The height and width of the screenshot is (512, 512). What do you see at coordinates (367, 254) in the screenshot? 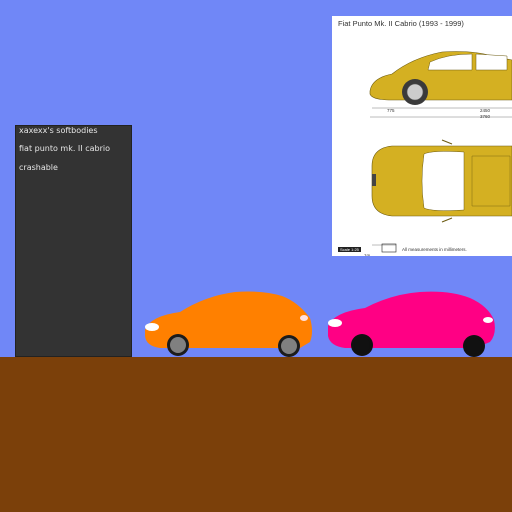
I see `blueprint-scale-1m: 1m` at bounding box center [367, 254].